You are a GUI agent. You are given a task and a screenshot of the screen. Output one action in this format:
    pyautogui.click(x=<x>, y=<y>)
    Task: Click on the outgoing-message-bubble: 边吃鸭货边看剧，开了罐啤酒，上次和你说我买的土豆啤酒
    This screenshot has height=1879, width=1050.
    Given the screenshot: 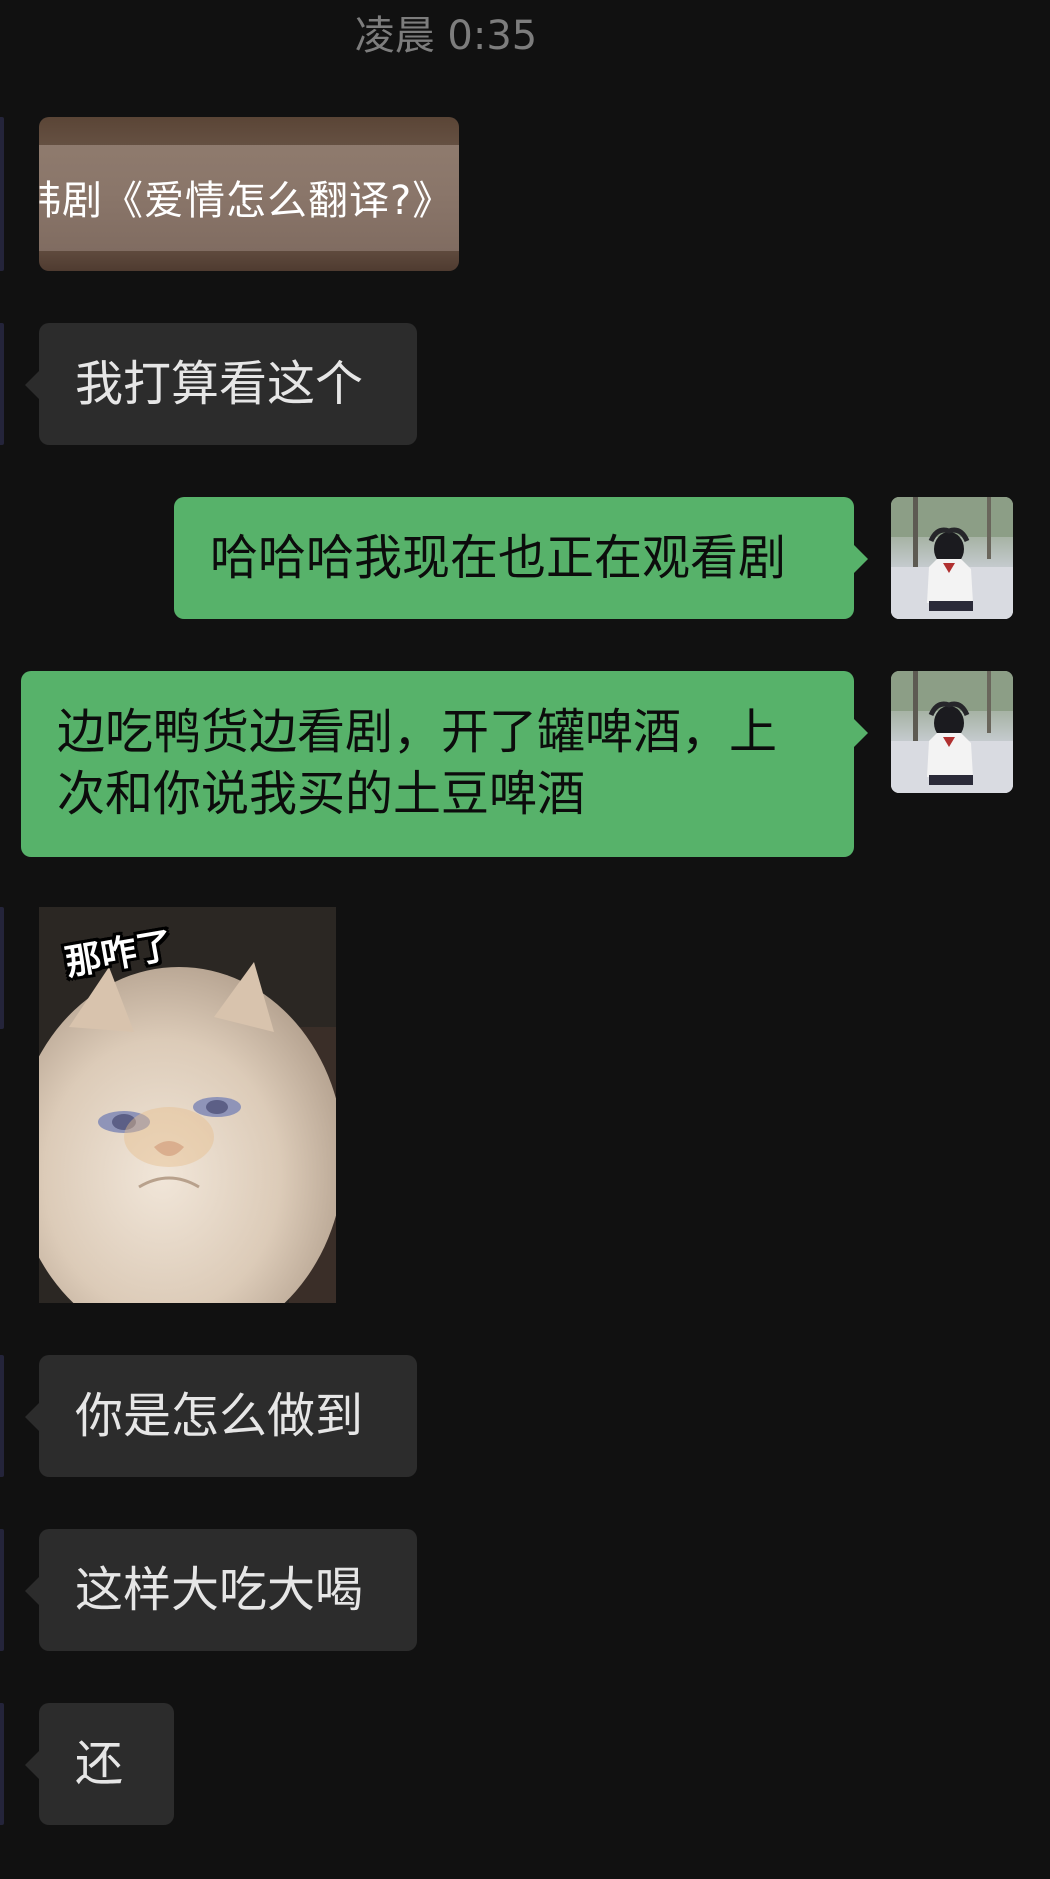 What is the action you would take?
    pyautogui.click(x=444, y=764)
    